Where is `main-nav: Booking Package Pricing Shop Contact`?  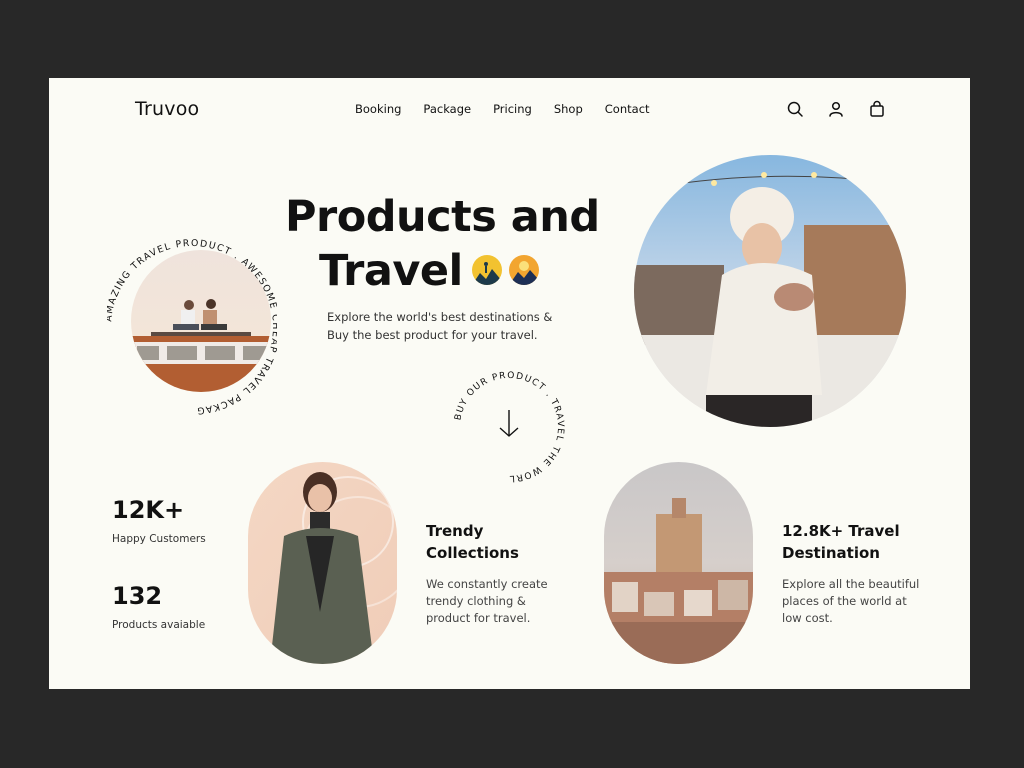
main-nav: Booking Package Pricing Shop Contact is located at coordinates (513, 109).